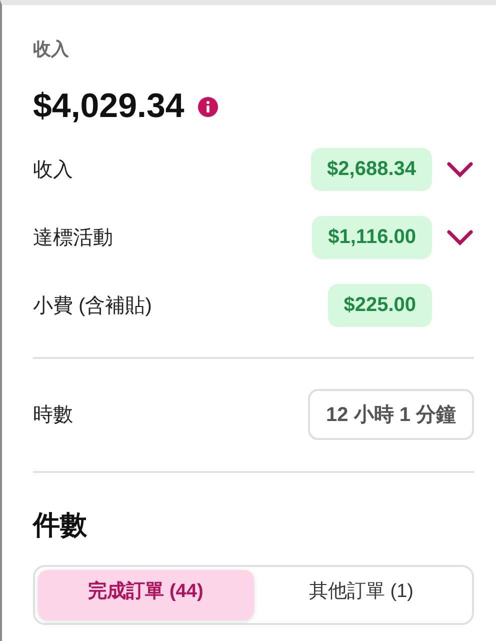  What do you see at coordinates (391, 414) in the screenshot?
I see `hours-badge: 12 小時 1 分鐘` at bounding box center [391, 414].